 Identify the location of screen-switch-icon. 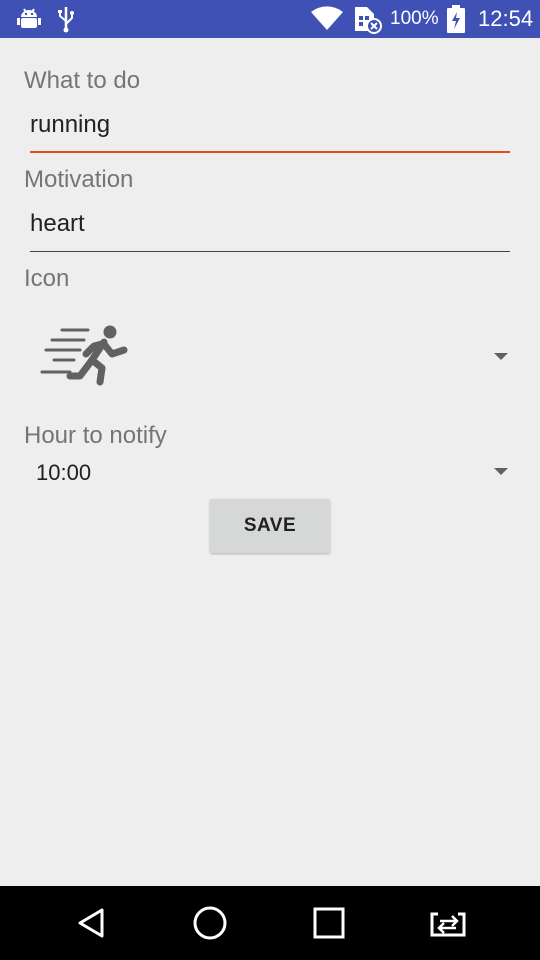
(448, 923).